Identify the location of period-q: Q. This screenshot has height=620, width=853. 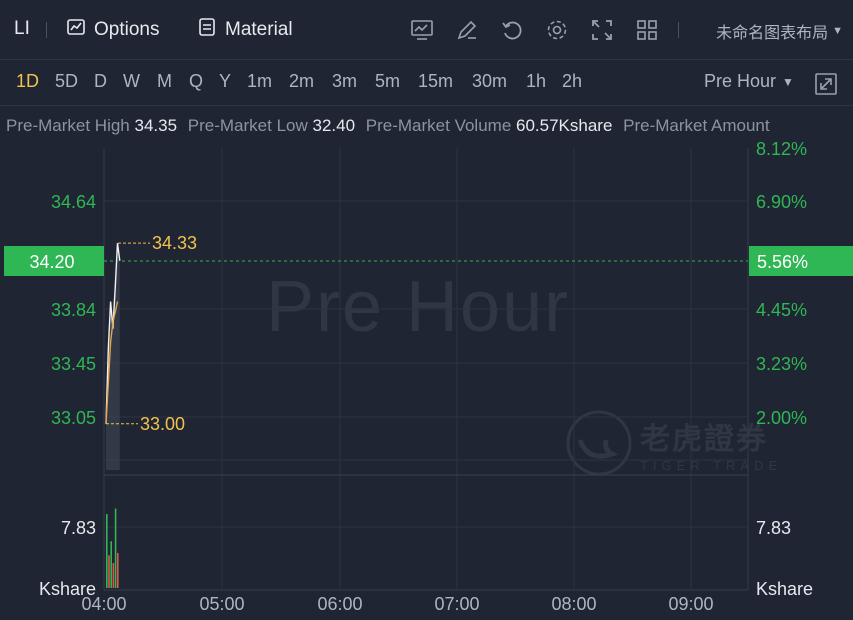
(196, 81).